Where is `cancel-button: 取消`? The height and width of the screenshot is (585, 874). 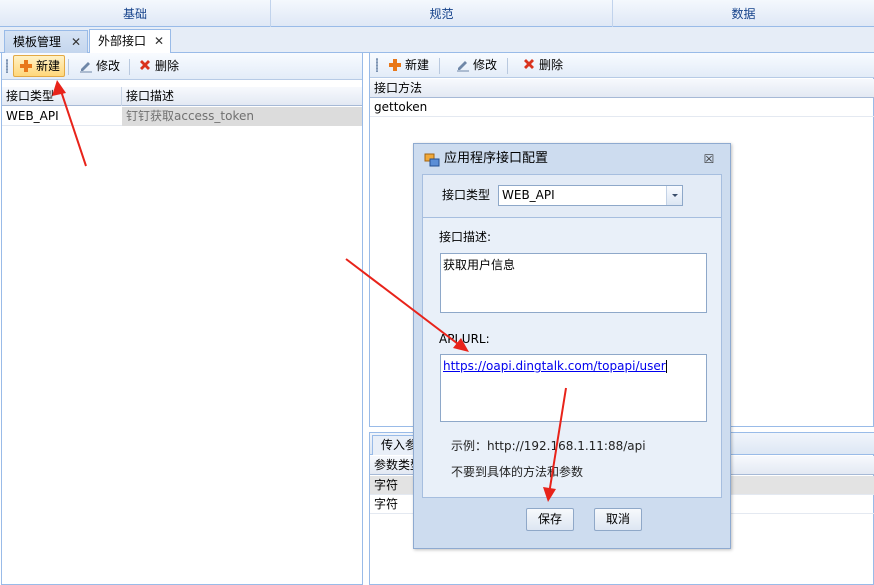 cancel-button: 取消 is located at coordinates (618, 519).